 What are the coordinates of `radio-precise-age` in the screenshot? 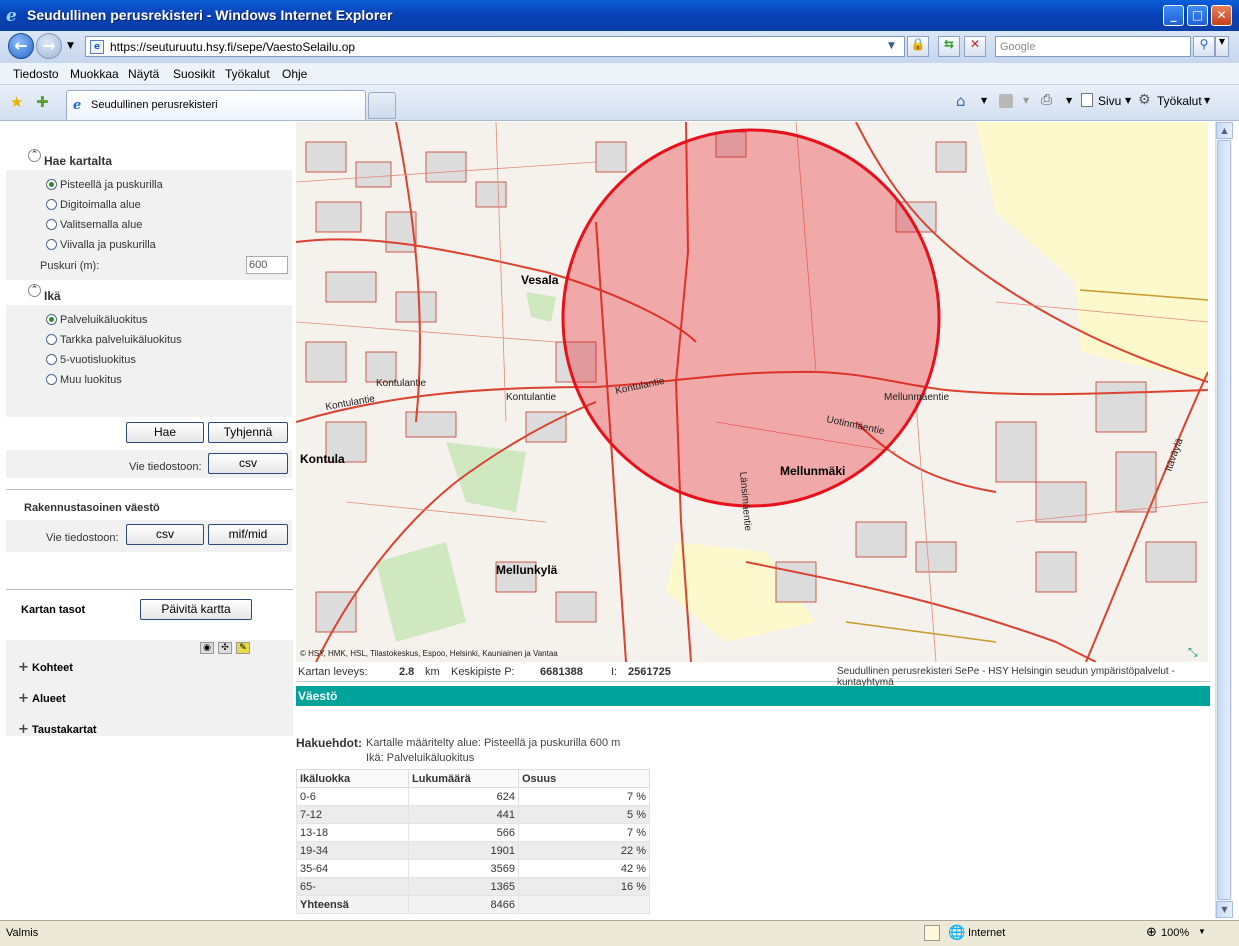 It's located at (51, 339).